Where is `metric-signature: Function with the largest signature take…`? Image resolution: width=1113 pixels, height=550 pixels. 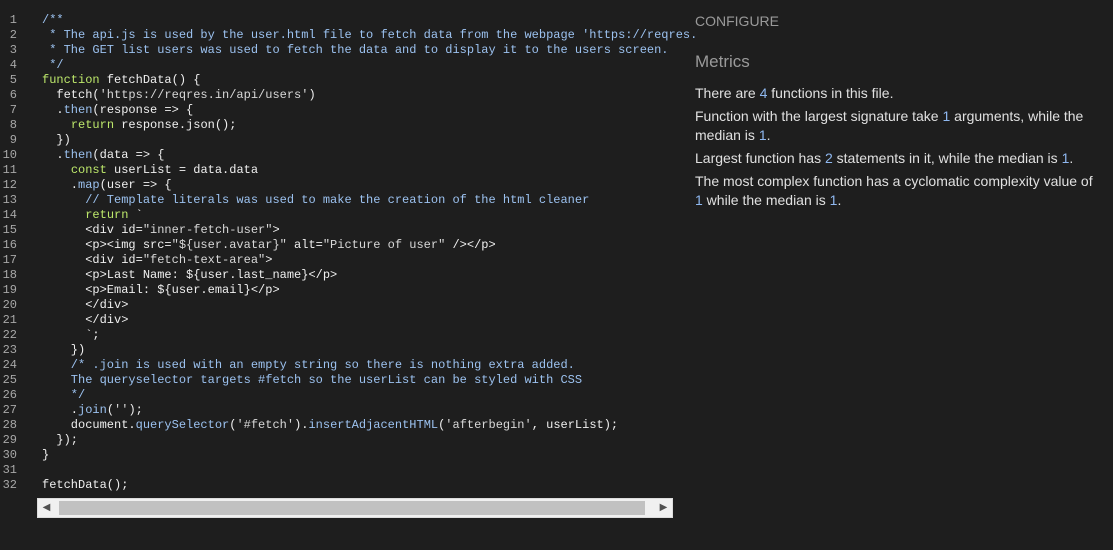
metric-signature: Function with the largest signature take… is located at coordinates (895, 126).